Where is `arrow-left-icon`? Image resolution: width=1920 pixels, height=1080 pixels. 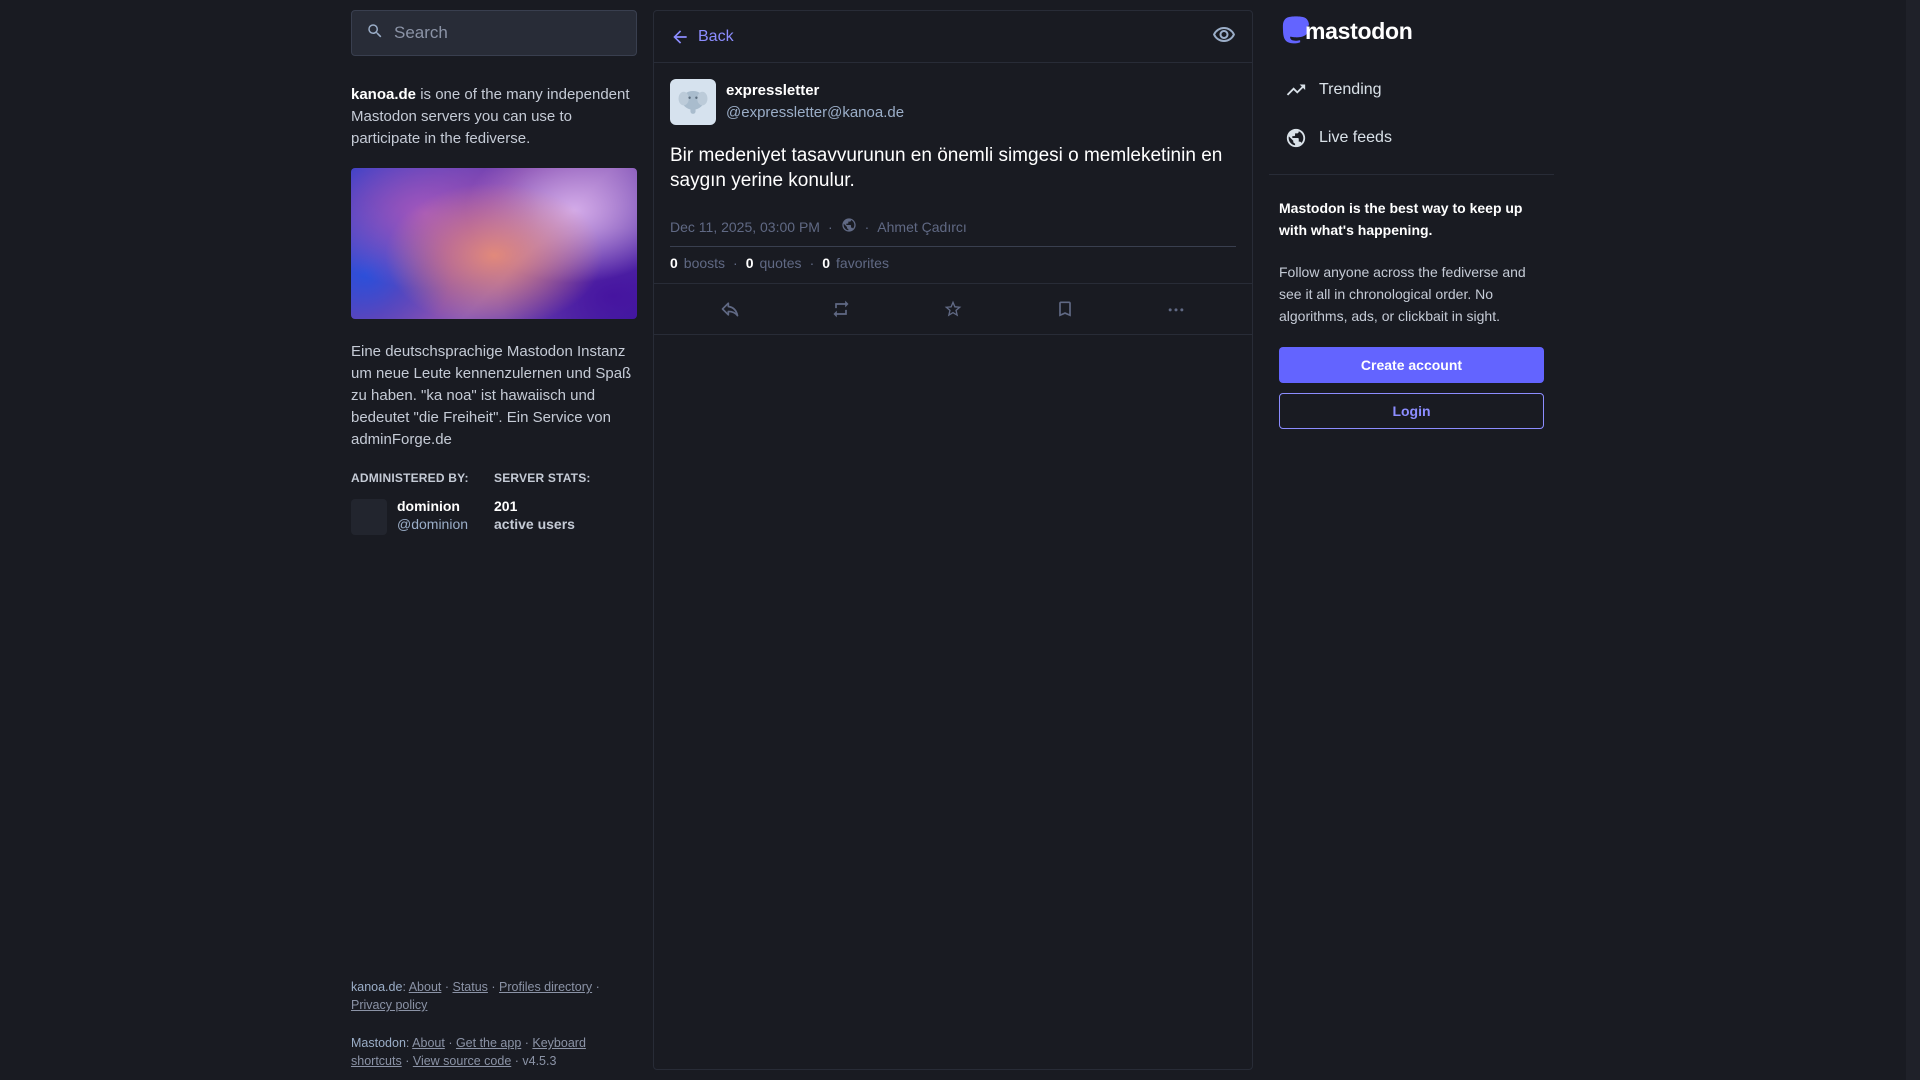
arrow-left-icon is located at coordinates (680, 36).